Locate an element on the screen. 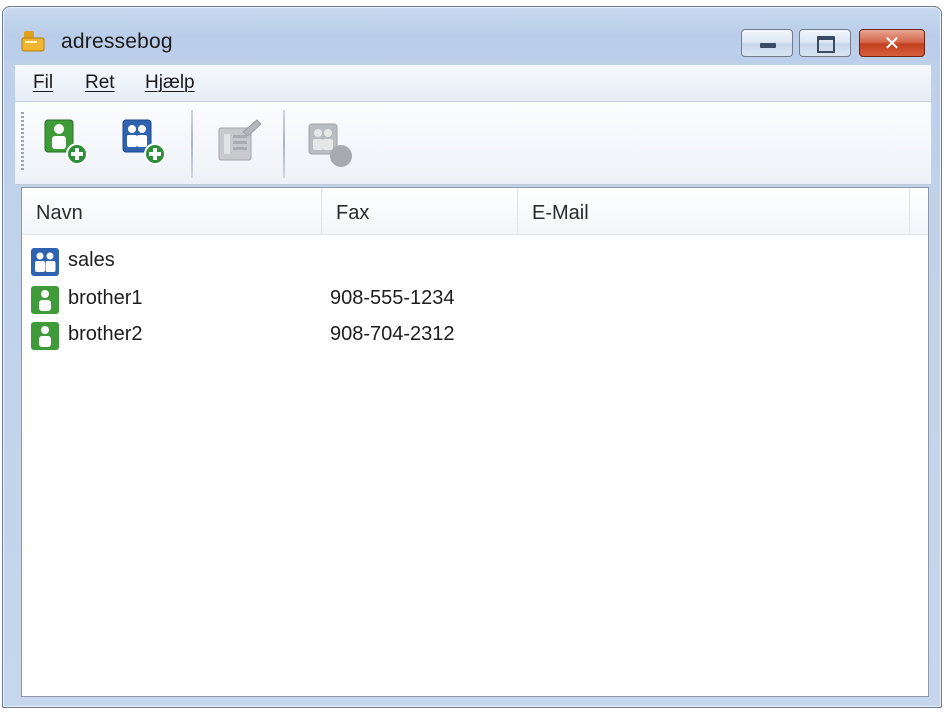 The image size is (946, 712). menu-hjaelp: Hjælp is located at coordinates (170, 83).